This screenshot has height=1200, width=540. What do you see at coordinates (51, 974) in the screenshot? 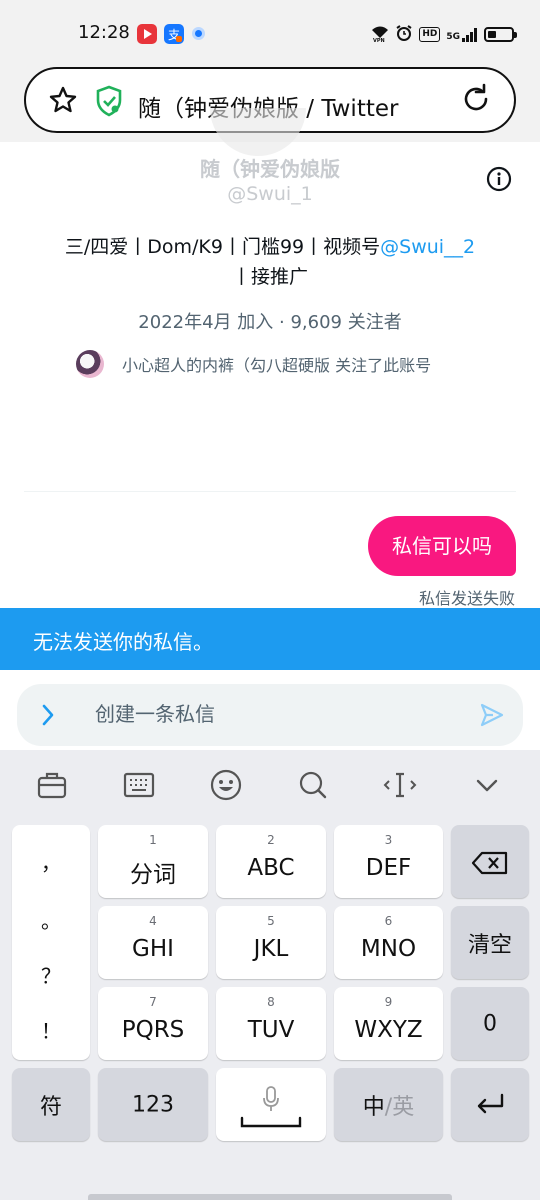
I see `question-key: ？` at bounding box center [51, 974].